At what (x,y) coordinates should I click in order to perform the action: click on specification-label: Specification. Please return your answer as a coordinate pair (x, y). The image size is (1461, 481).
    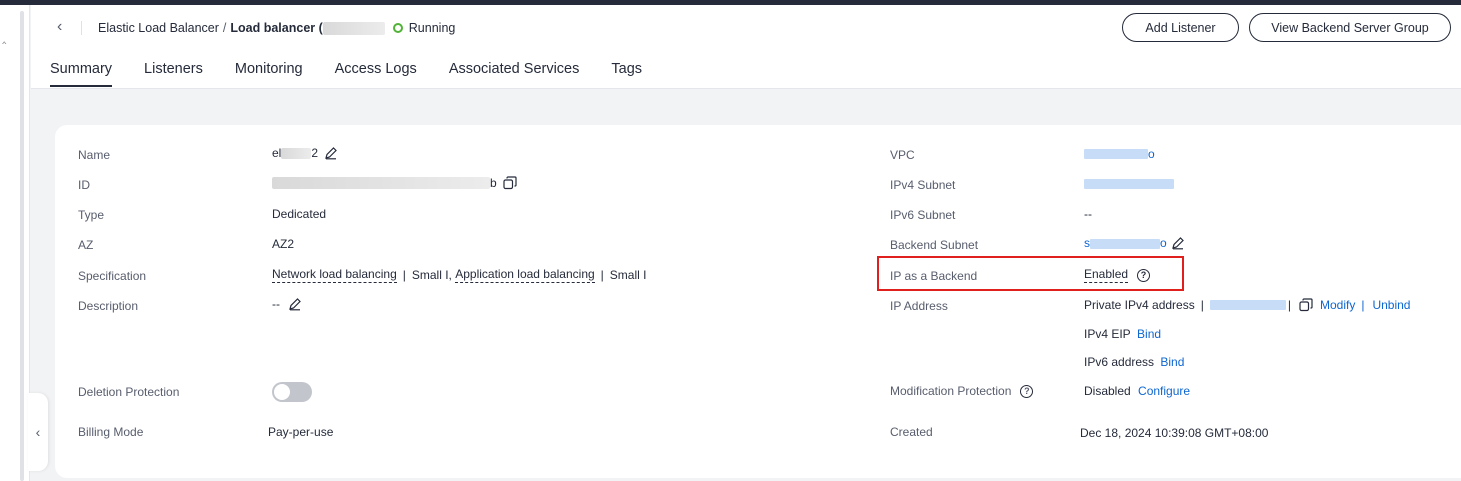
    Looking at the image, I should click on (112, 276).